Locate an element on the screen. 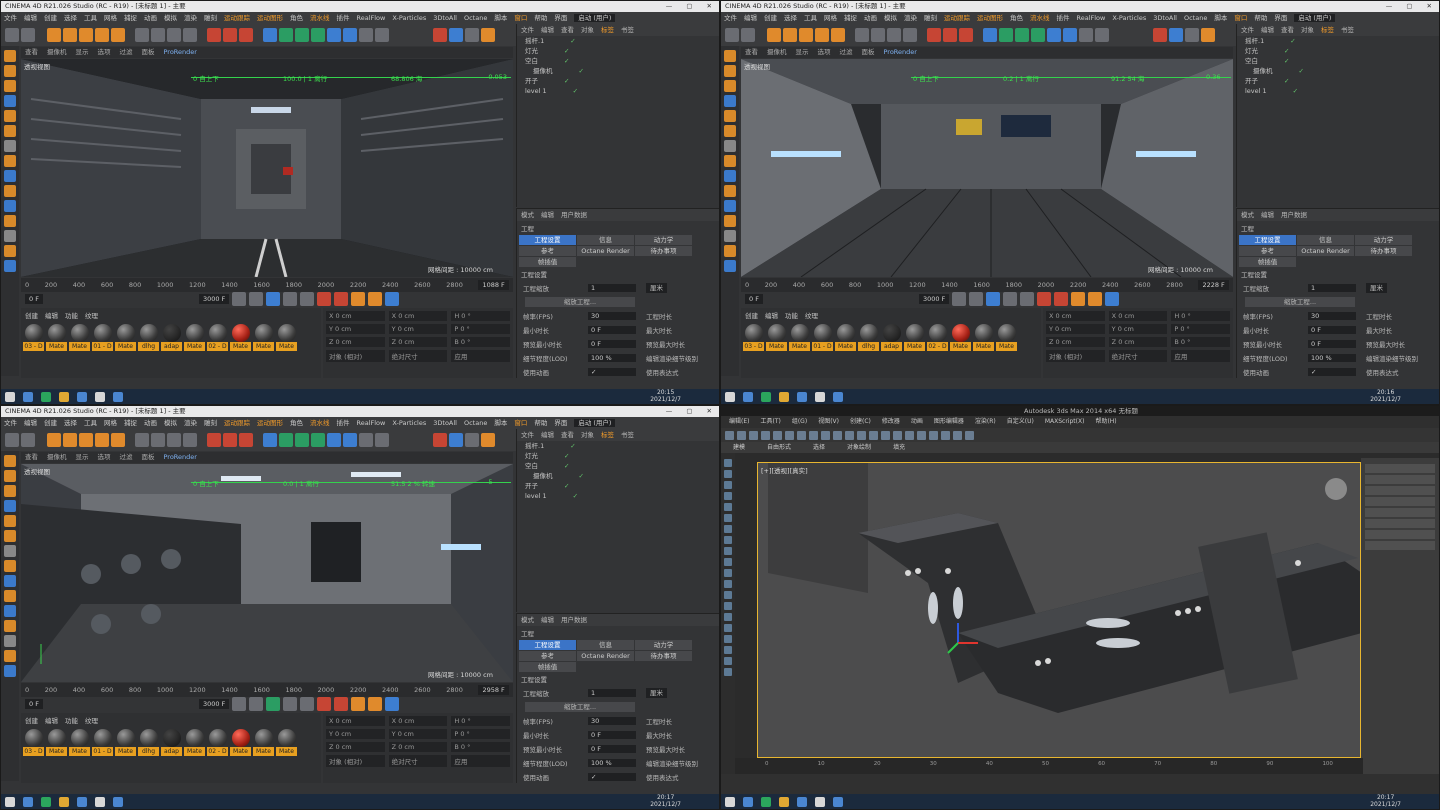 The width and height of the screenshot is (1440, 810). attr-subtab: 参考 is located at coordinates (547, 251).